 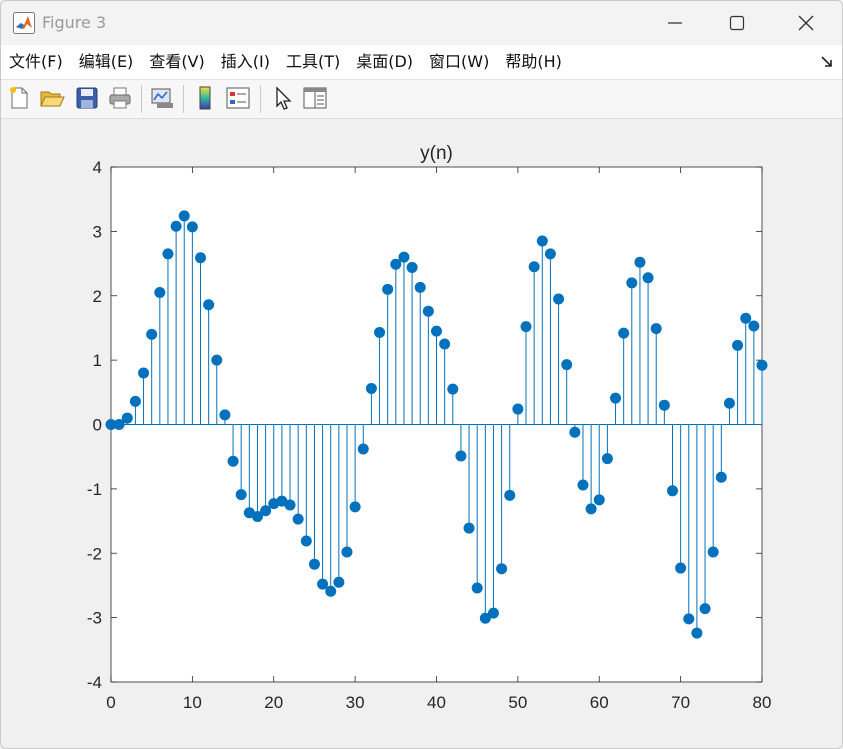 I want to click on save-icon, so click(x=87, y=98).